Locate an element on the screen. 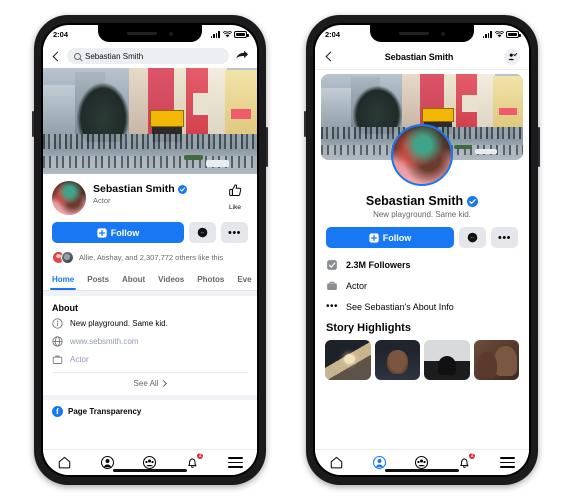 This screenshot has height=500, width=572. about-row-website: www.sebsmith.com is located at coordinates (150, 341).